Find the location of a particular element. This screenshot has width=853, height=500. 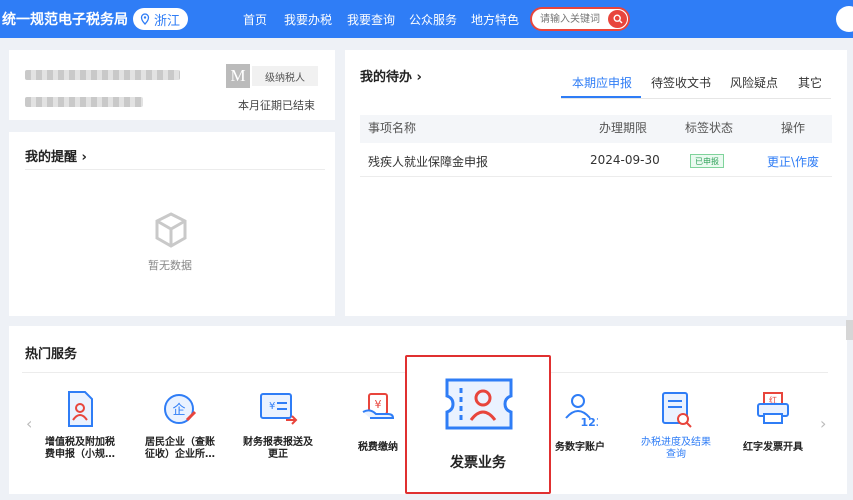

nav-local-feature: 地方特色 is located at coordinates (495, 19).